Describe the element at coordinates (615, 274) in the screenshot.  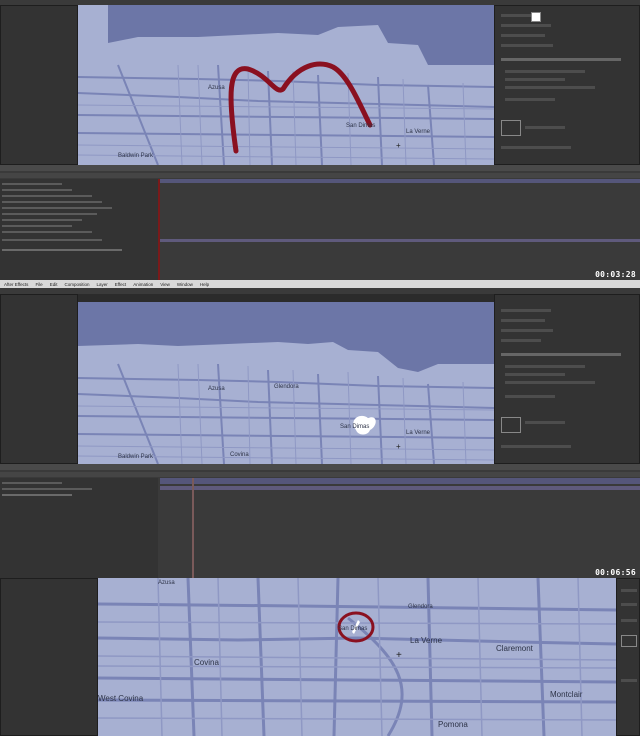
I see `video-timecode: 00:03:28` at that location.